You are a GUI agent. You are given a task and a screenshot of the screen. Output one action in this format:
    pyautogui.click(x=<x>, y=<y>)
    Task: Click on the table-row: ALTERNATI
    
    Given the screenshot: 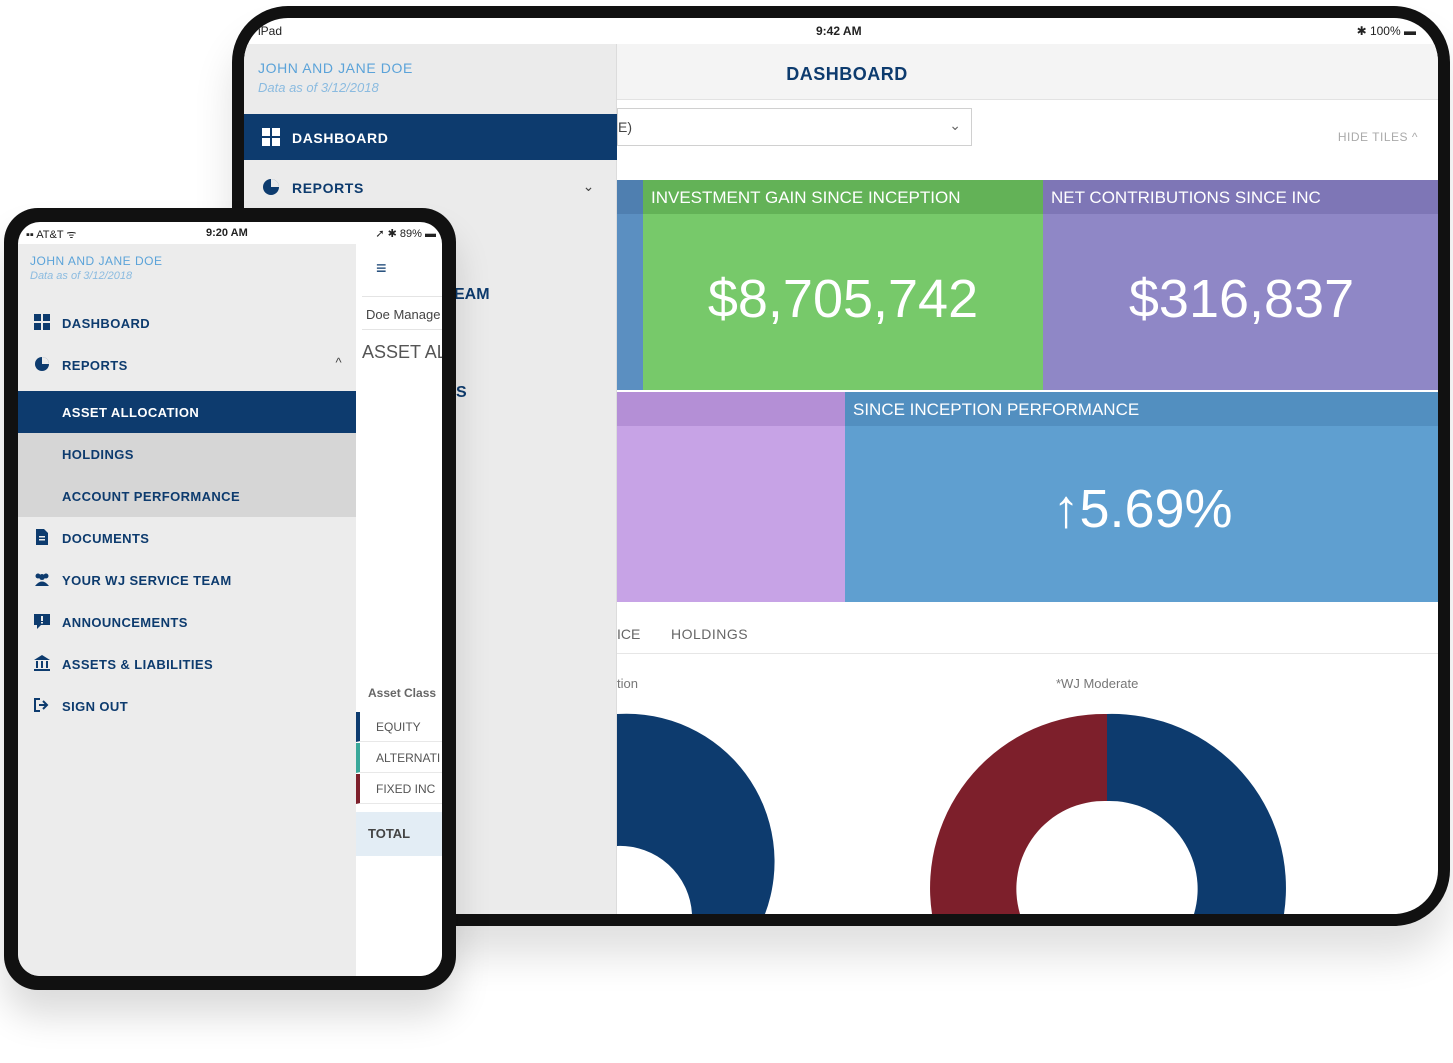 What is the action you would take?
    pyautogui.click(x=399, y=758)
    